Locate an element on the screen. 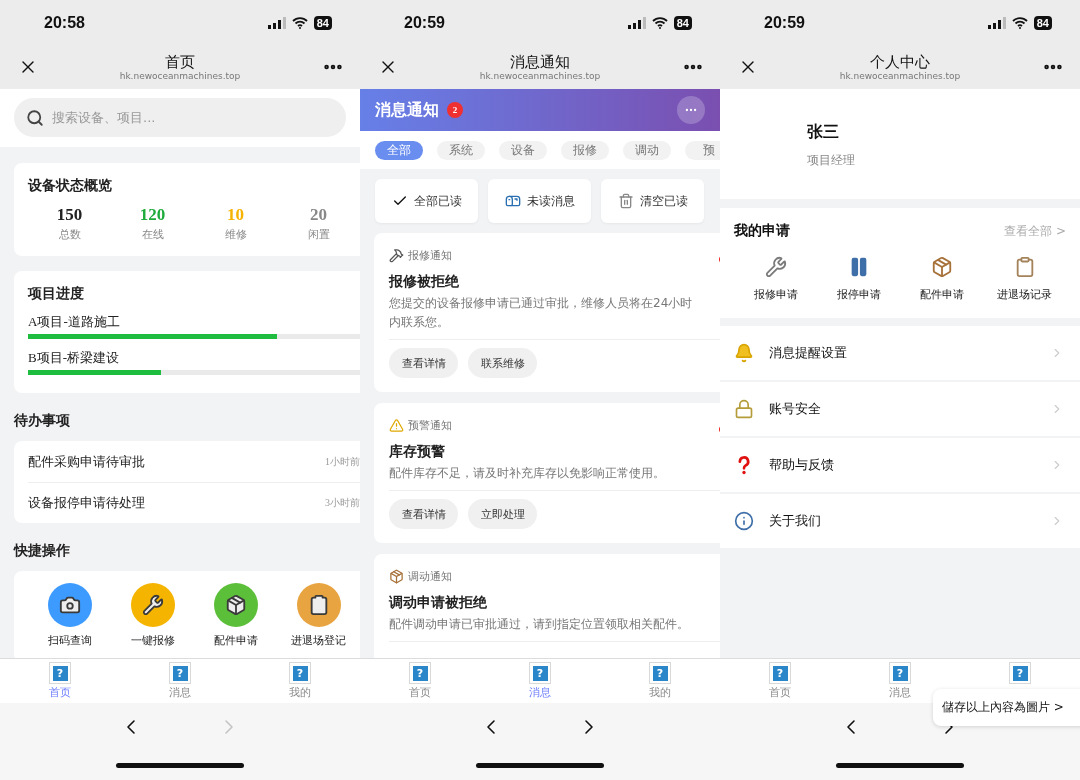 The image size is (1080, 780). search-icon is located at coordinates (35, 118).